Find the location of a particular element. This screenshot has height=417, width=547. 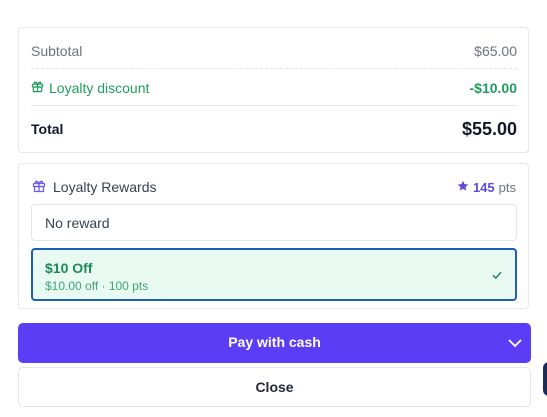

rewards-title-group: Loyalty Rewards is located at coordinates (94, 187).